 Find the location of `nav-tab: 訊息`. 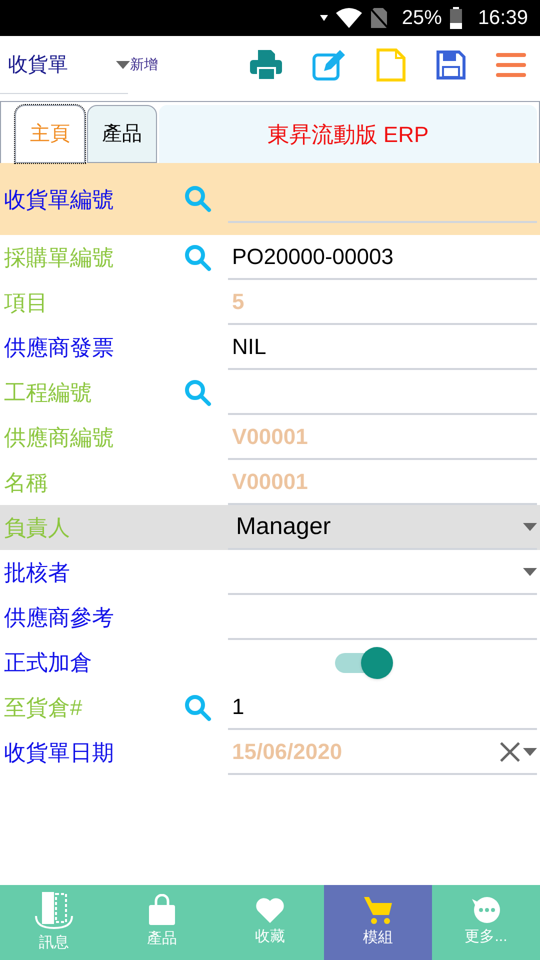

nav-tab: 訊息 is located at coordinates (54, 922).